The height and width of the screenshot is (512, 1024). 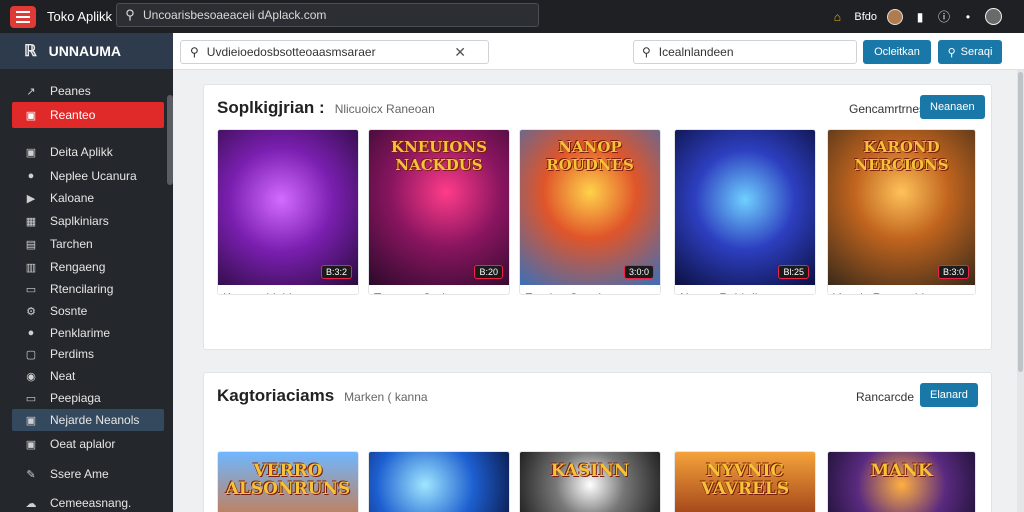 What do you see at coordinates (31, 474) in the screenshot?
I see `pen-icon: ✎` at bounding box center [31, 474].